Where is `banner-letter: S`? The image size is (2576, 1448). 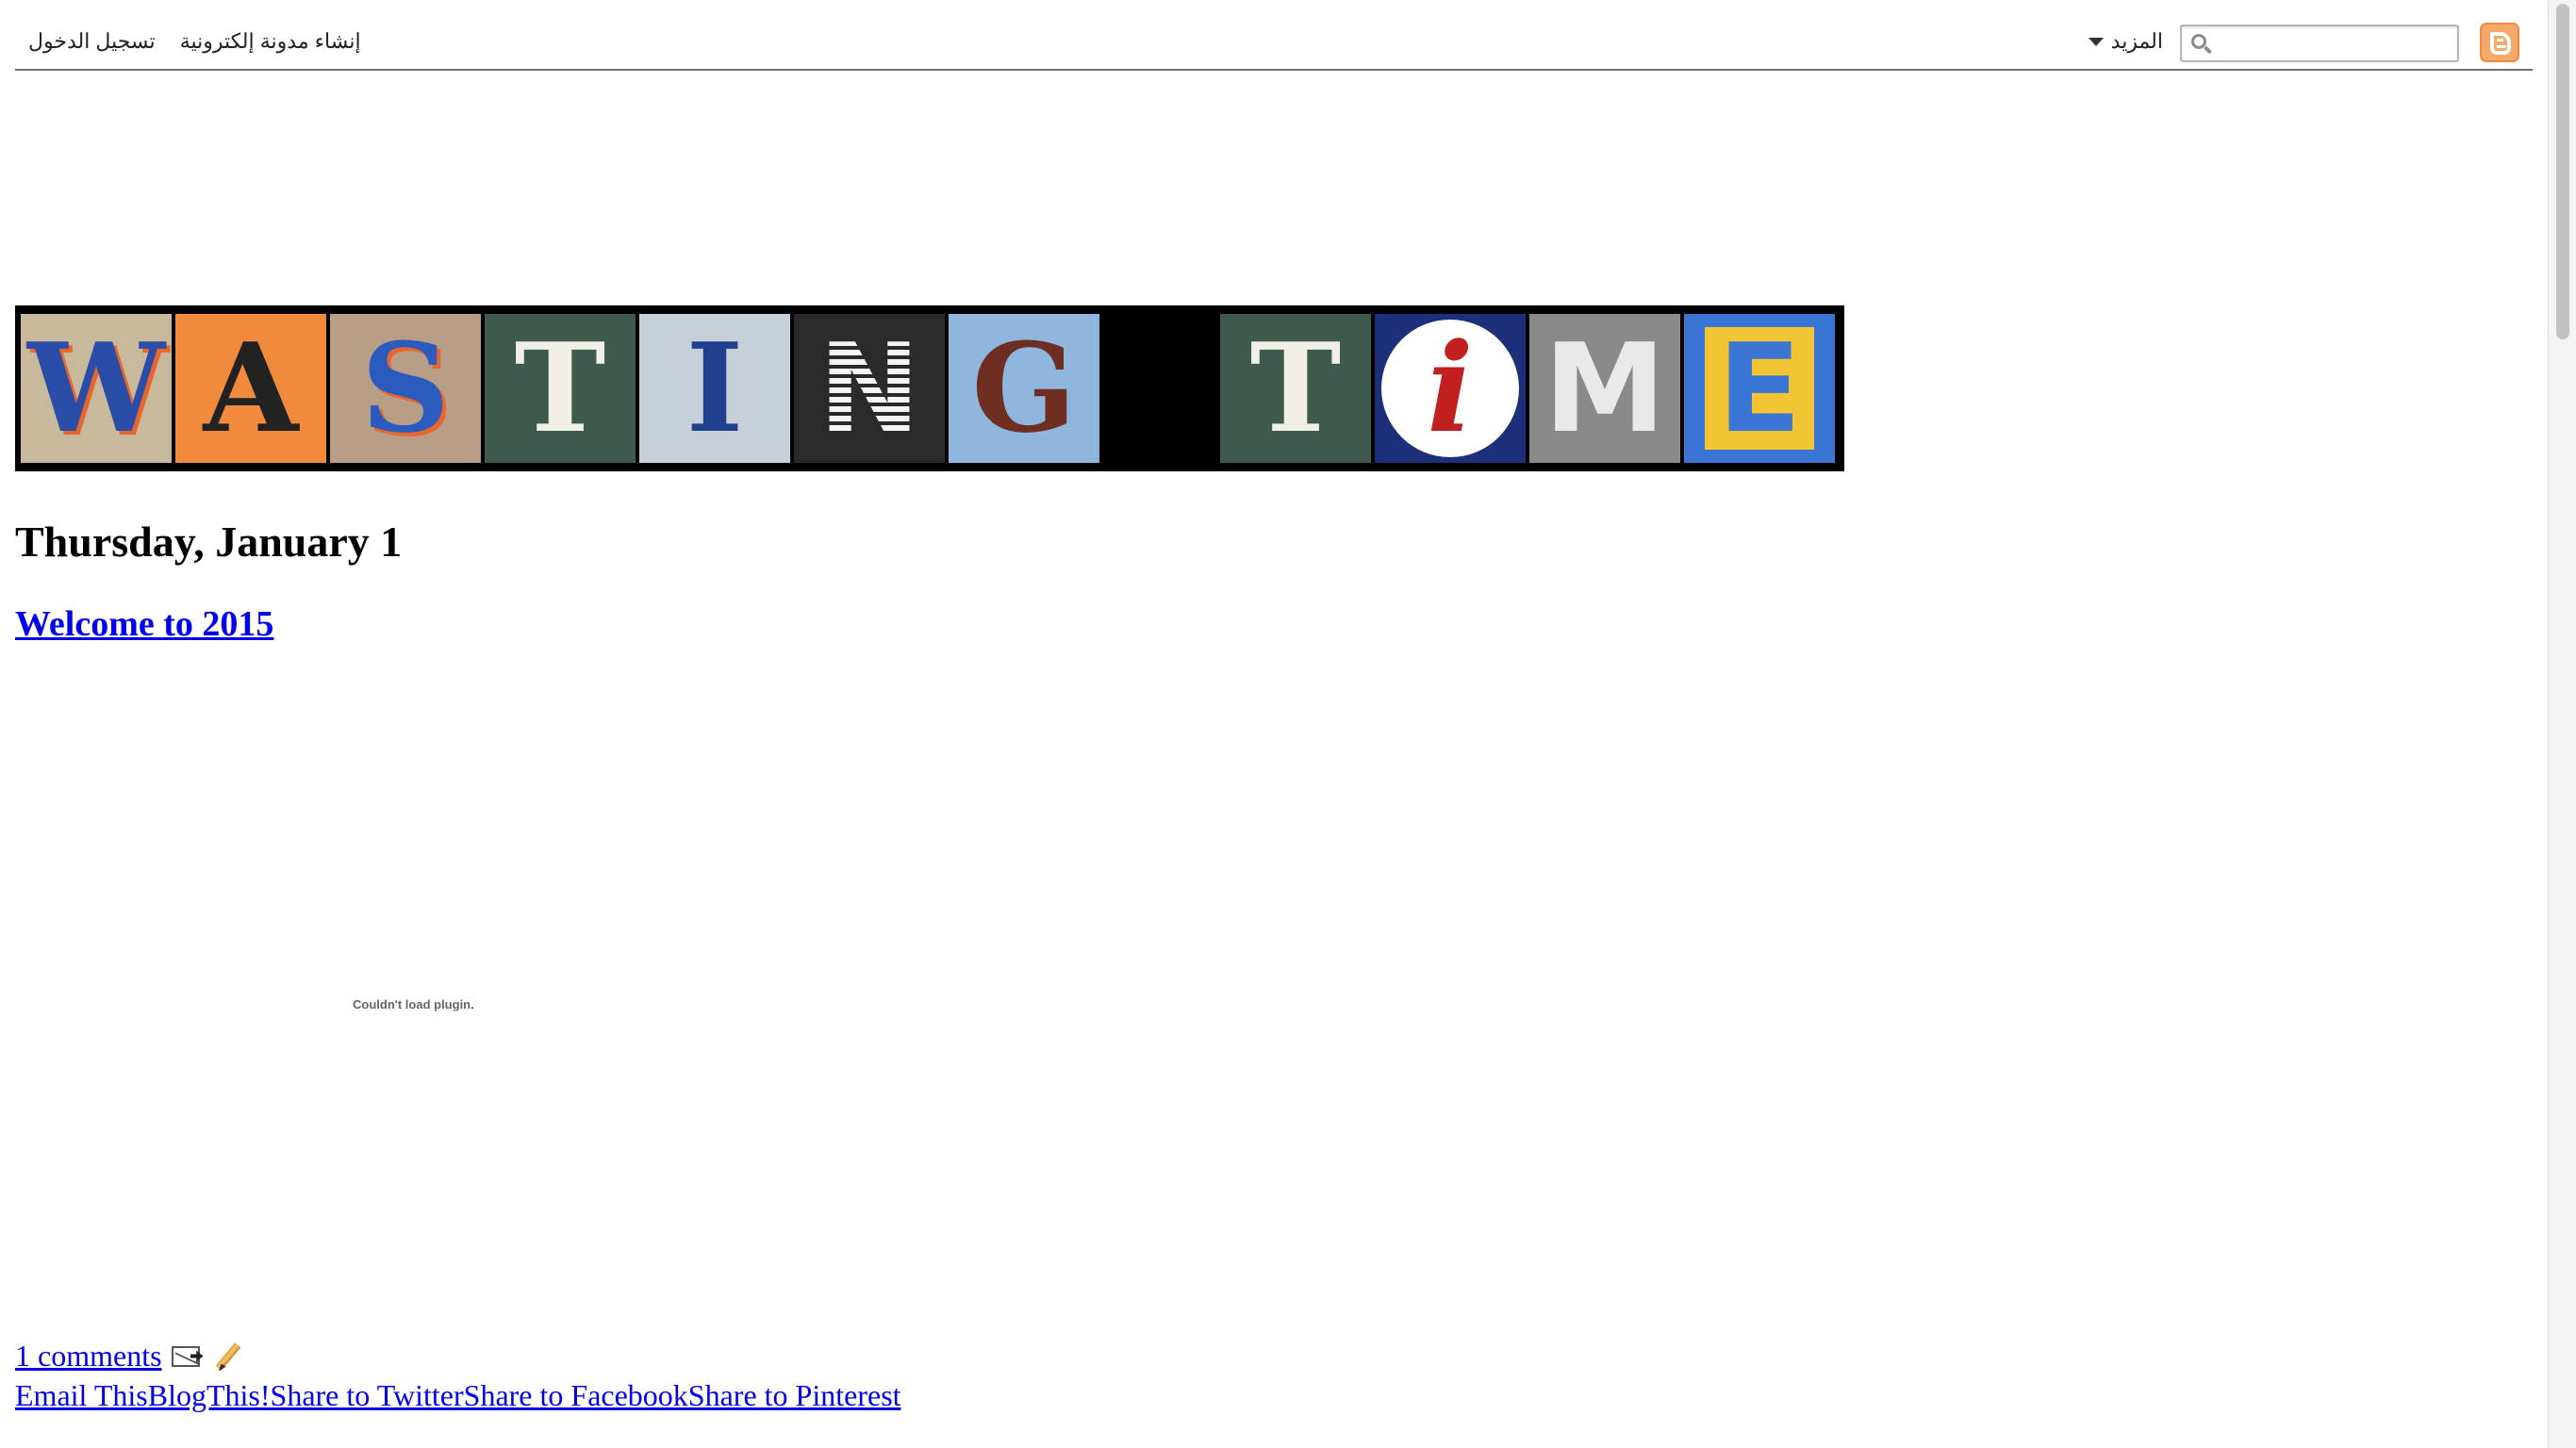
banner-letter: S is located at coordinates (405, 388).